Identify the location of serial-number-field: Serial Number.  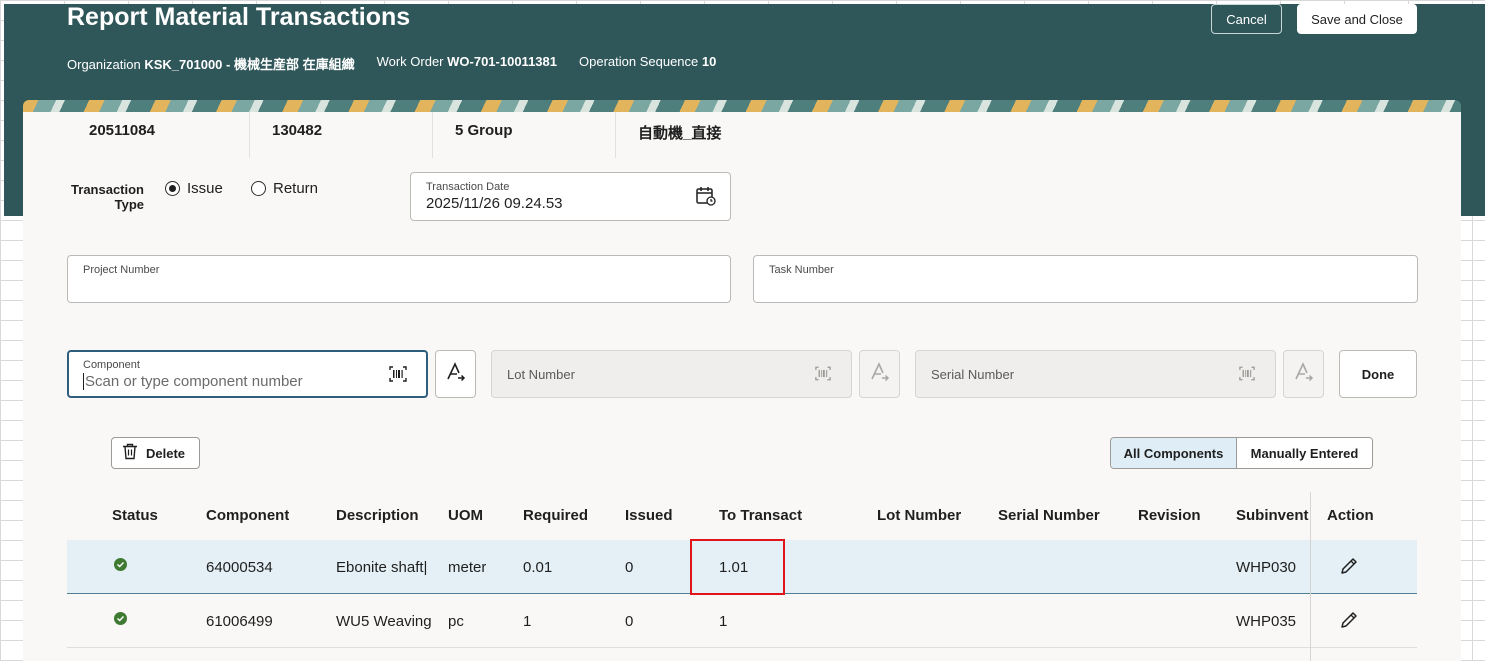
(1095, 374).